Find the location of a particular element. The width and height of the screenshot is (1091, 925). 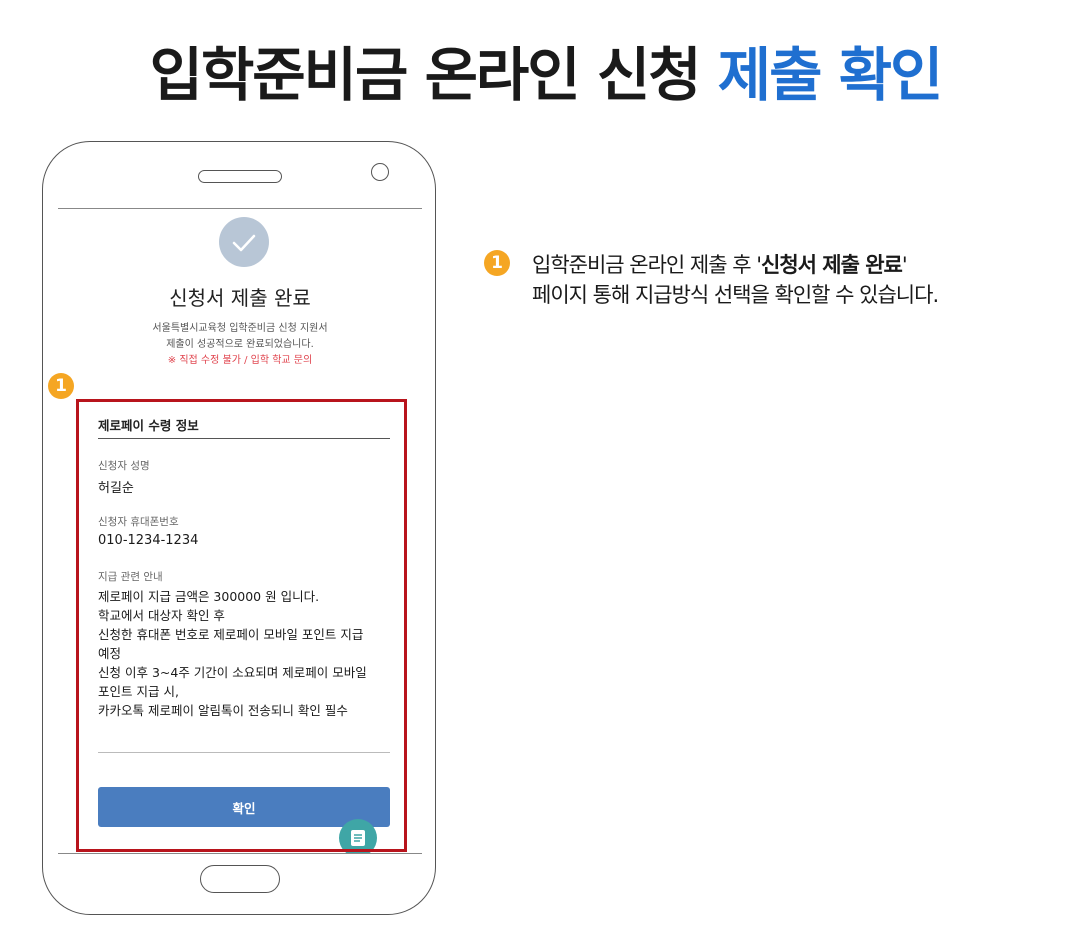

page-headline: 입학준비금 온라인 신청 제출 확인 is located at coordinates (545, 70).